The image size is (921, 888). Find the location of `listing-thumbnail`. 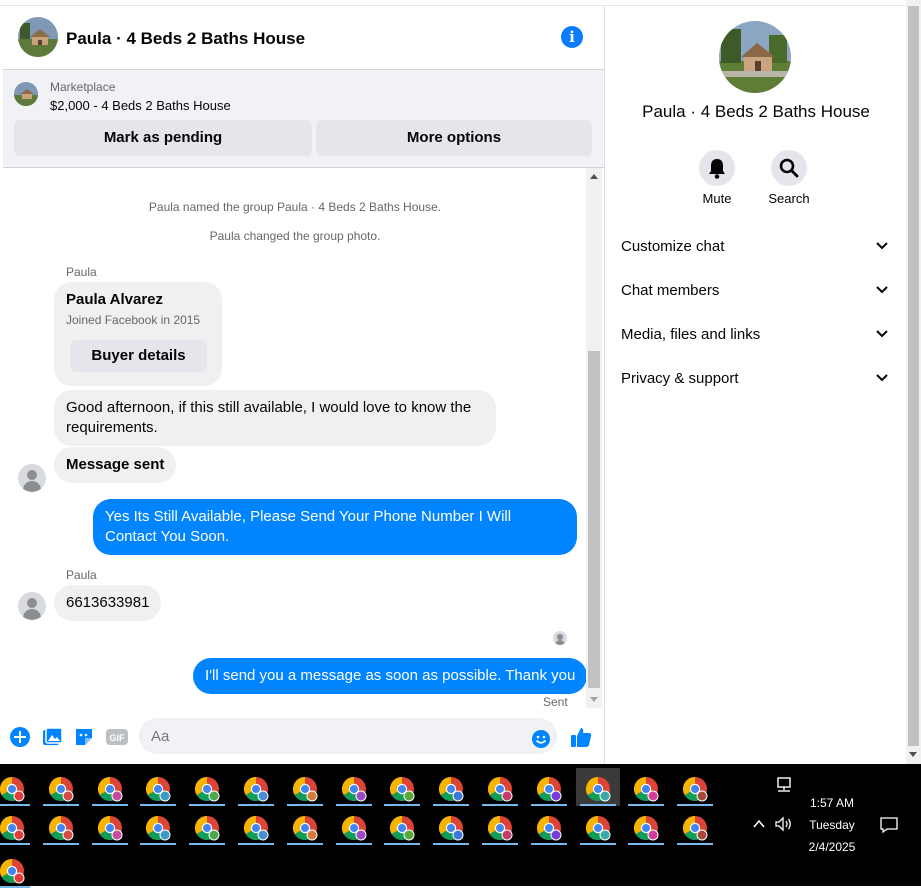

listing-thumbnail is located at coordinates (26, 94).